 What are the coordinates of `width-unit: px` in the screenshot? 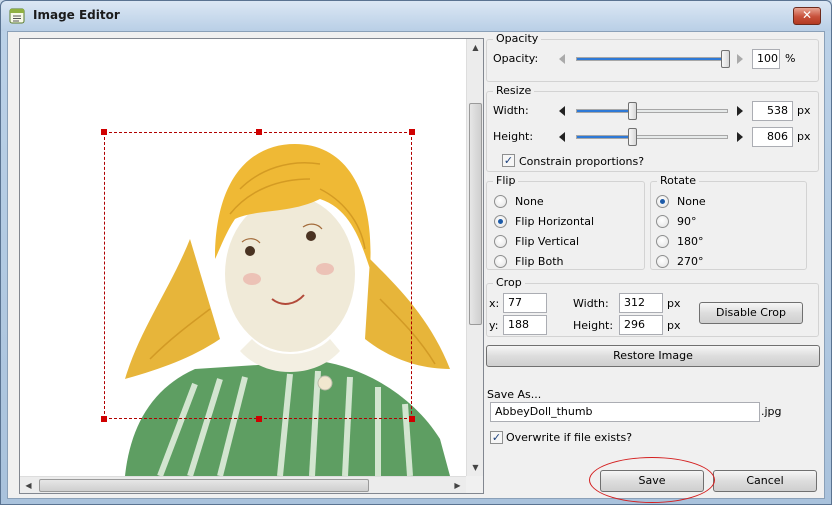 It's located at (804, 110).